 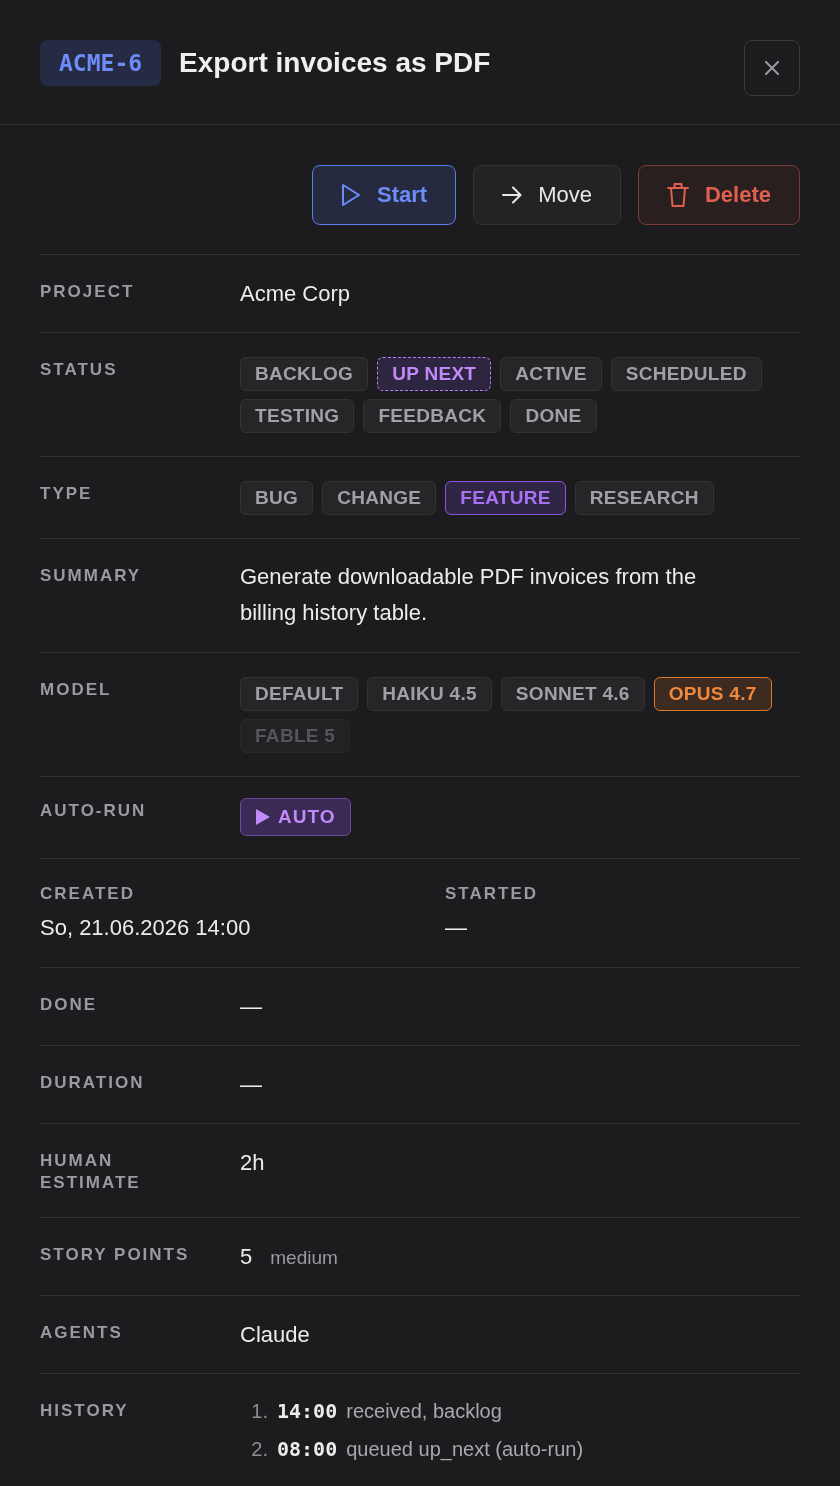 What do you see at coordinates (712, 694) in the screenshot?
I see `model-chip: OPUS 4.7` at bounding box center [712, 694].